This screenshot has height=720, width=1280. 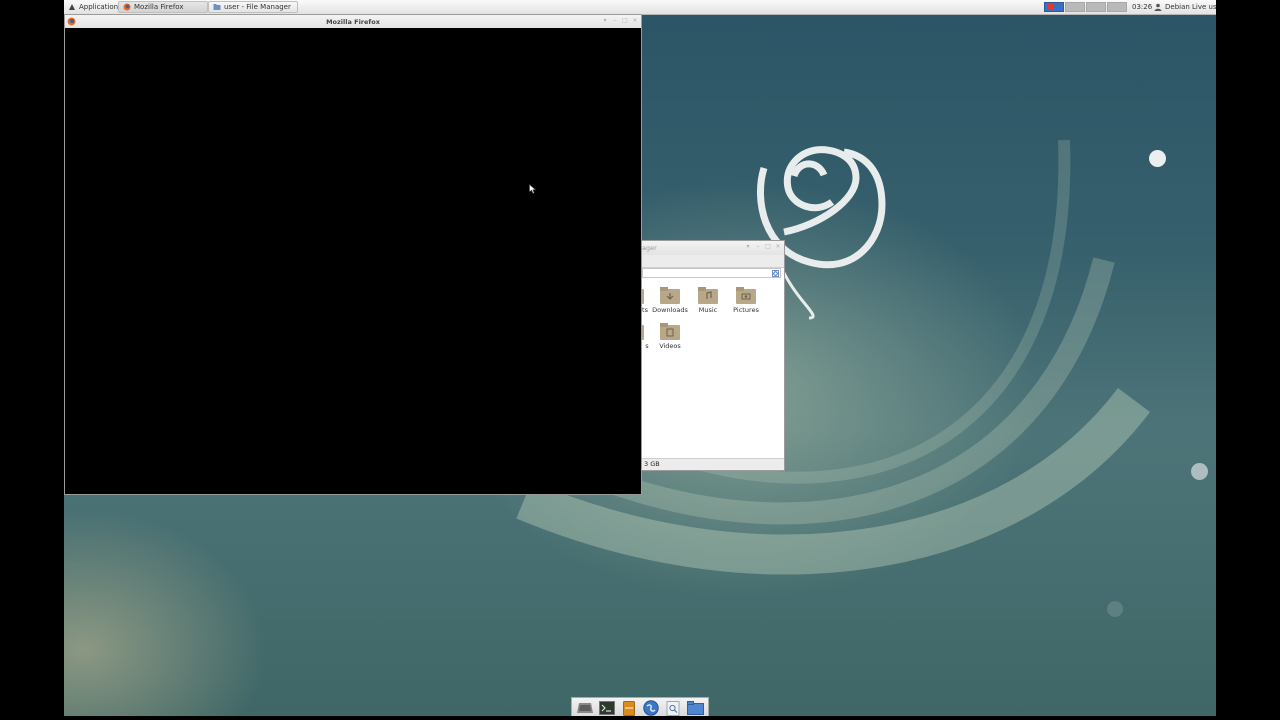 I want to click on folder-label: ts, so click(x=645, y=310).